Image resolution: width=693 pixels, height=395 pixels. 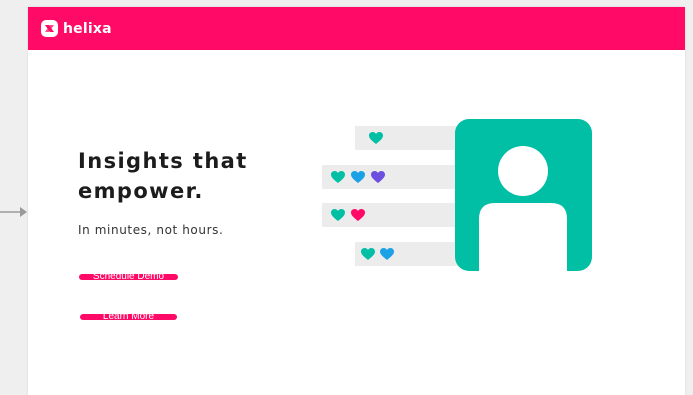 I want to click on schedule-demo-button: Schedule Demo, so click(x=128, y=277).